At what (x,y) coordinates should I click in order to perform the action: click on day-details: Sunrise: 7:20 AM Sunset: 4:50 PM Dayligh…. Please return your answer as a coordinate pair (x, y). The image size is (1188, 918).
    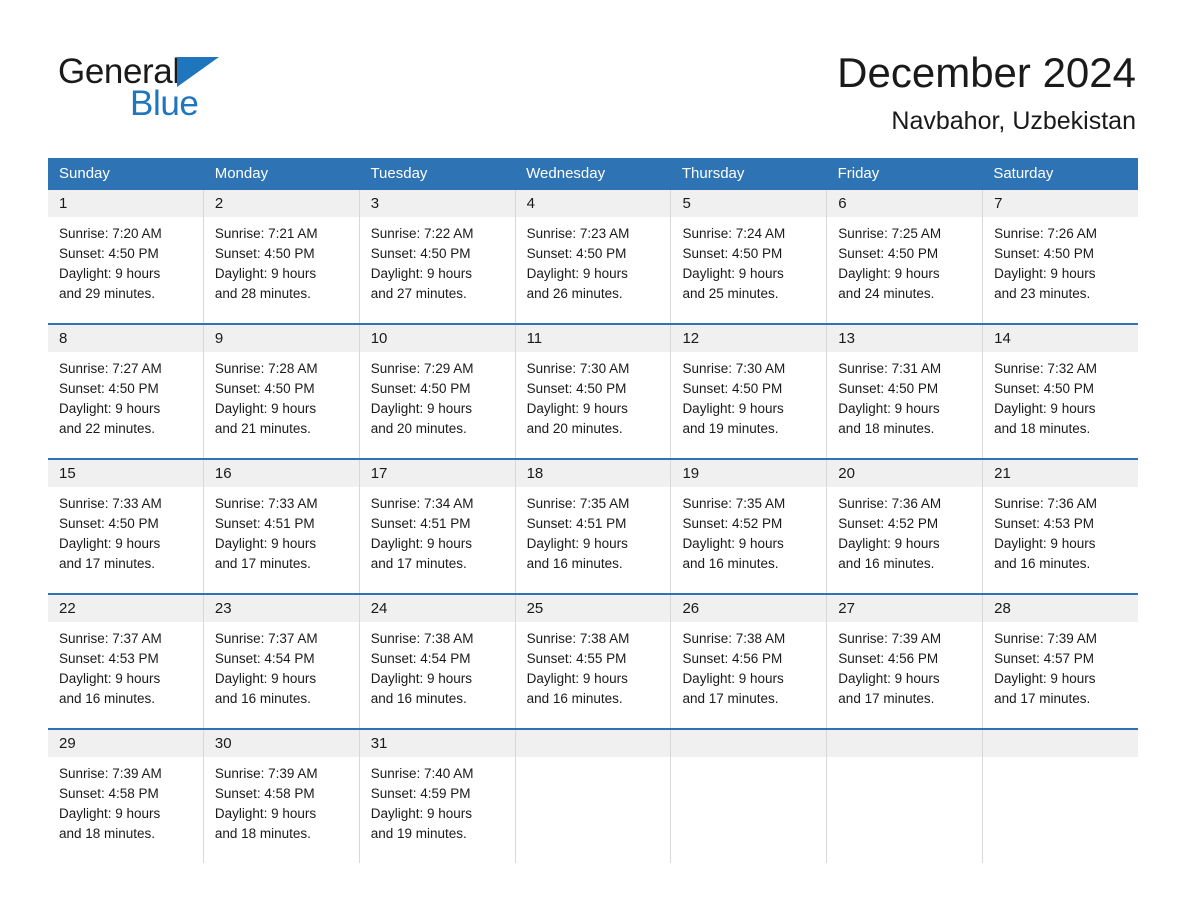
    Looking at the image, I should click on (125, 260).